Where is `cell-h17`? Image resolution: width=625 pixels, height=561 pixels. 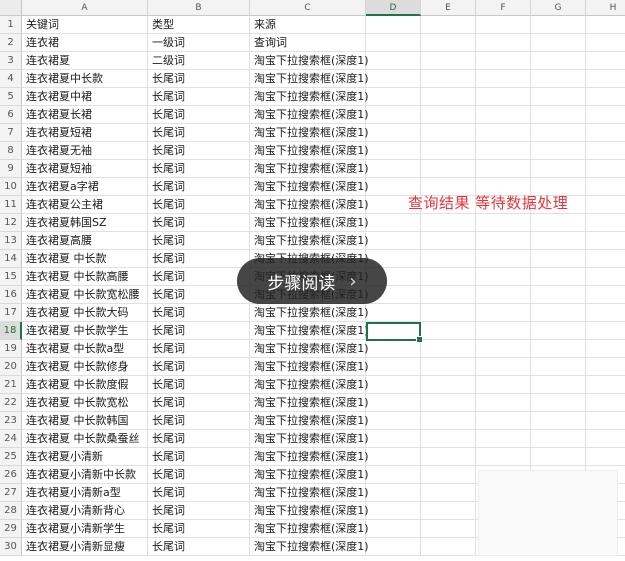 cell-h17 is located at coordinates (605, 313).